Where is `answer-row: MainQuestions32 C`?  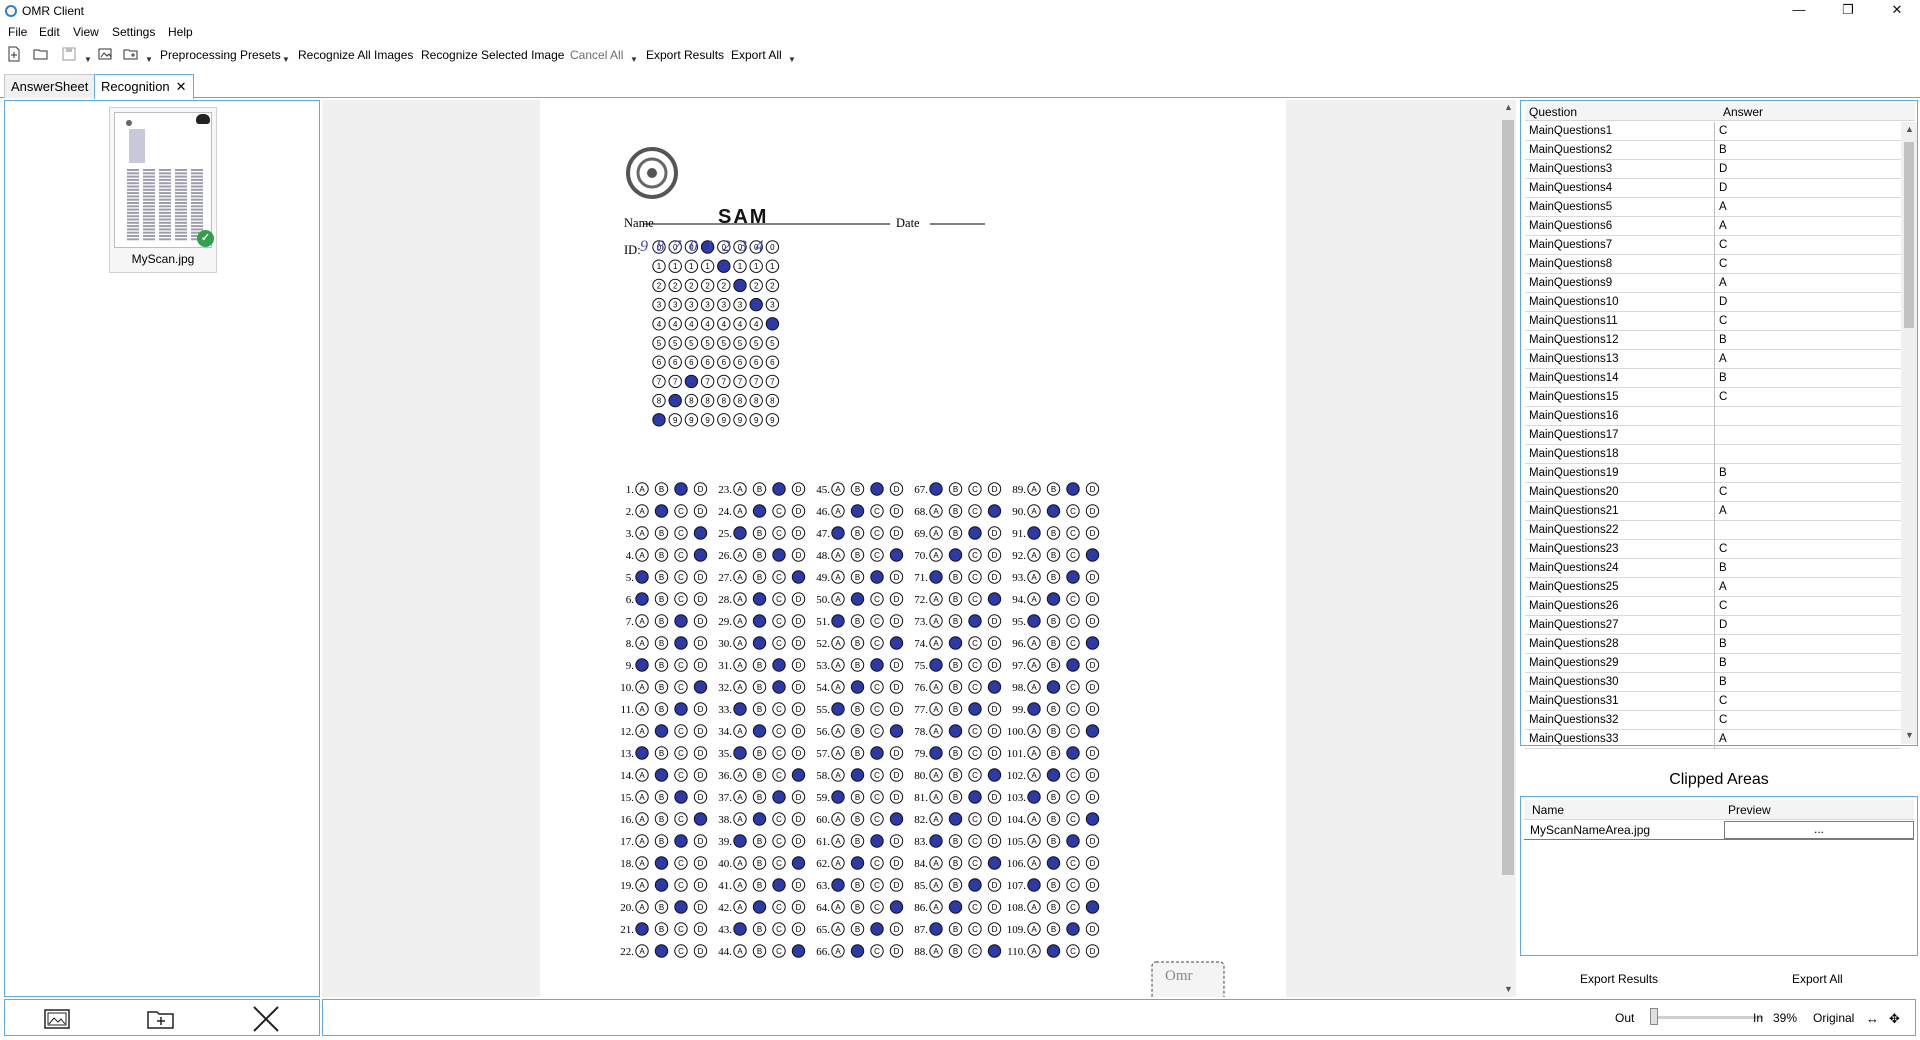
answer-row: MainQuestions32 C is located at coordinates (1713, 720).